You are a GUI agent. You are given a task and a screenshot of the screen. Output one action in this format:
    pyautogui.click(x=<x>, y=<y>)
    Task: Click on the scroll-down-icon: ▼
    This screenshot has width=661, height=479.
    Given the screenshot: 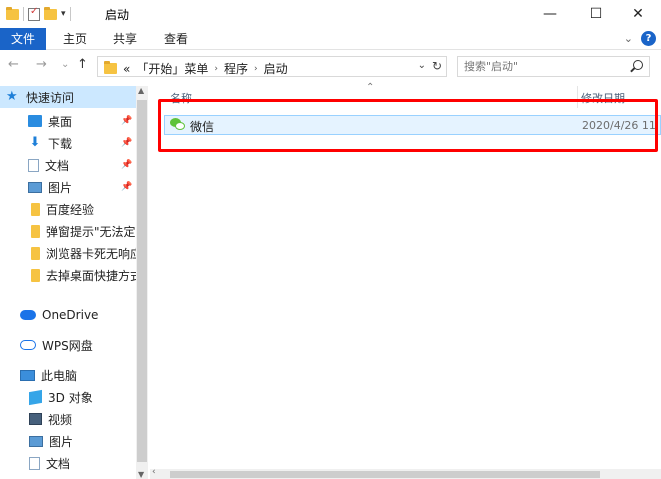 What is the action you would take?
    pyautogui.click(x=141, y=474)
    